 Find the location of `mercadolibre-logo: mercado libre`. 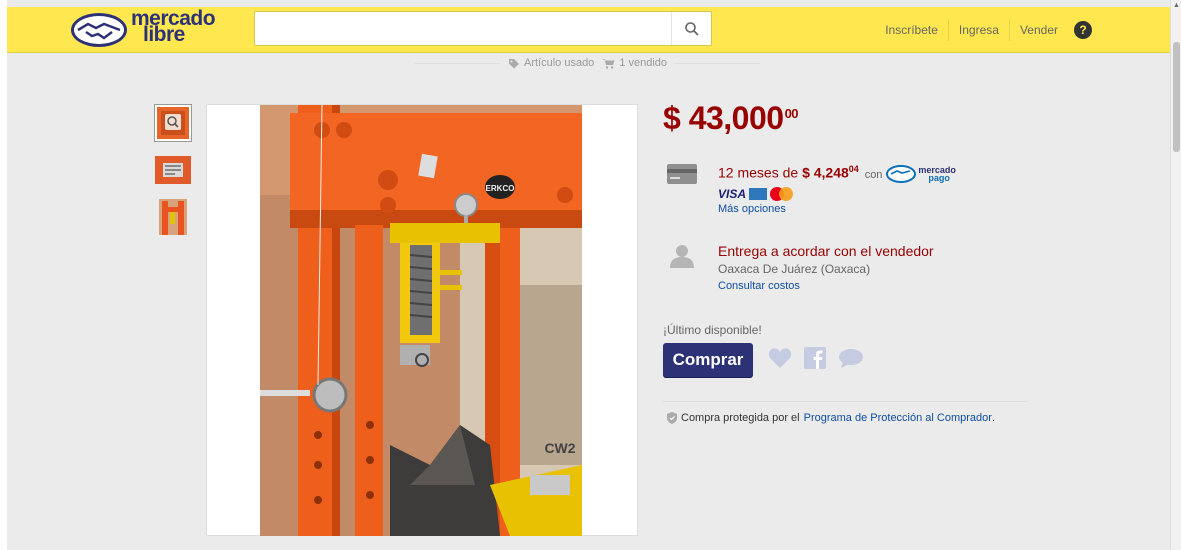

mercadolibre-logo: mercado libre is located at coordinates (146, 28).